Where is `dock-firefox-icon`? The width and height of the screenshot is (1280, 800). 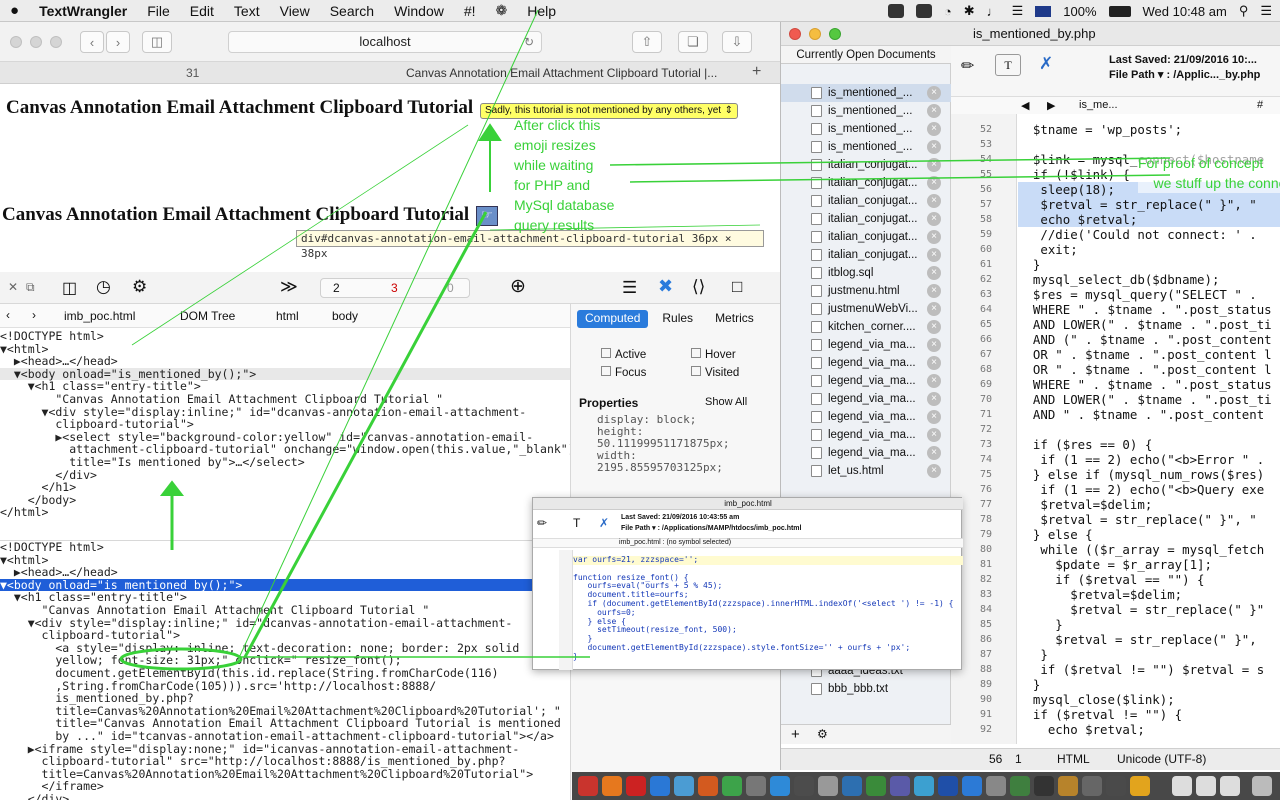 dock-firefox-icon is located at coordinates (612, 786).